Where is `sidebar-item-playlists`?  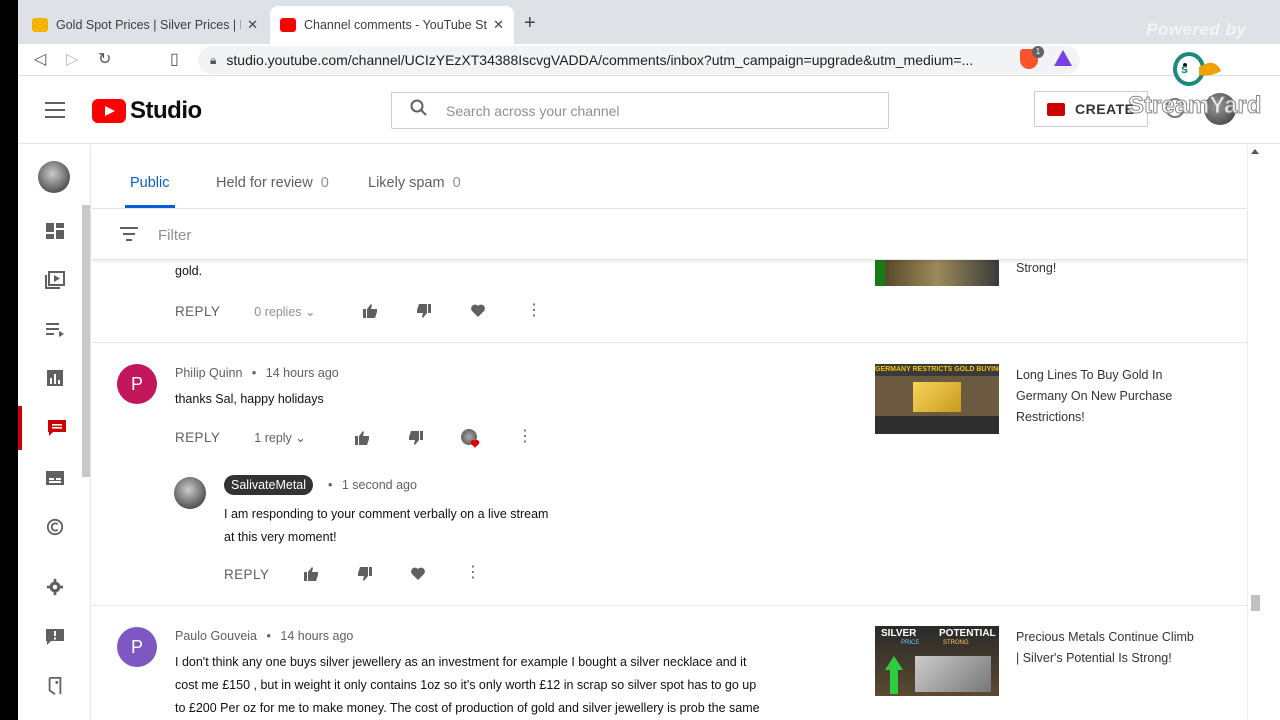 sidebar-item-playlists is located at coordinates (54, 329).